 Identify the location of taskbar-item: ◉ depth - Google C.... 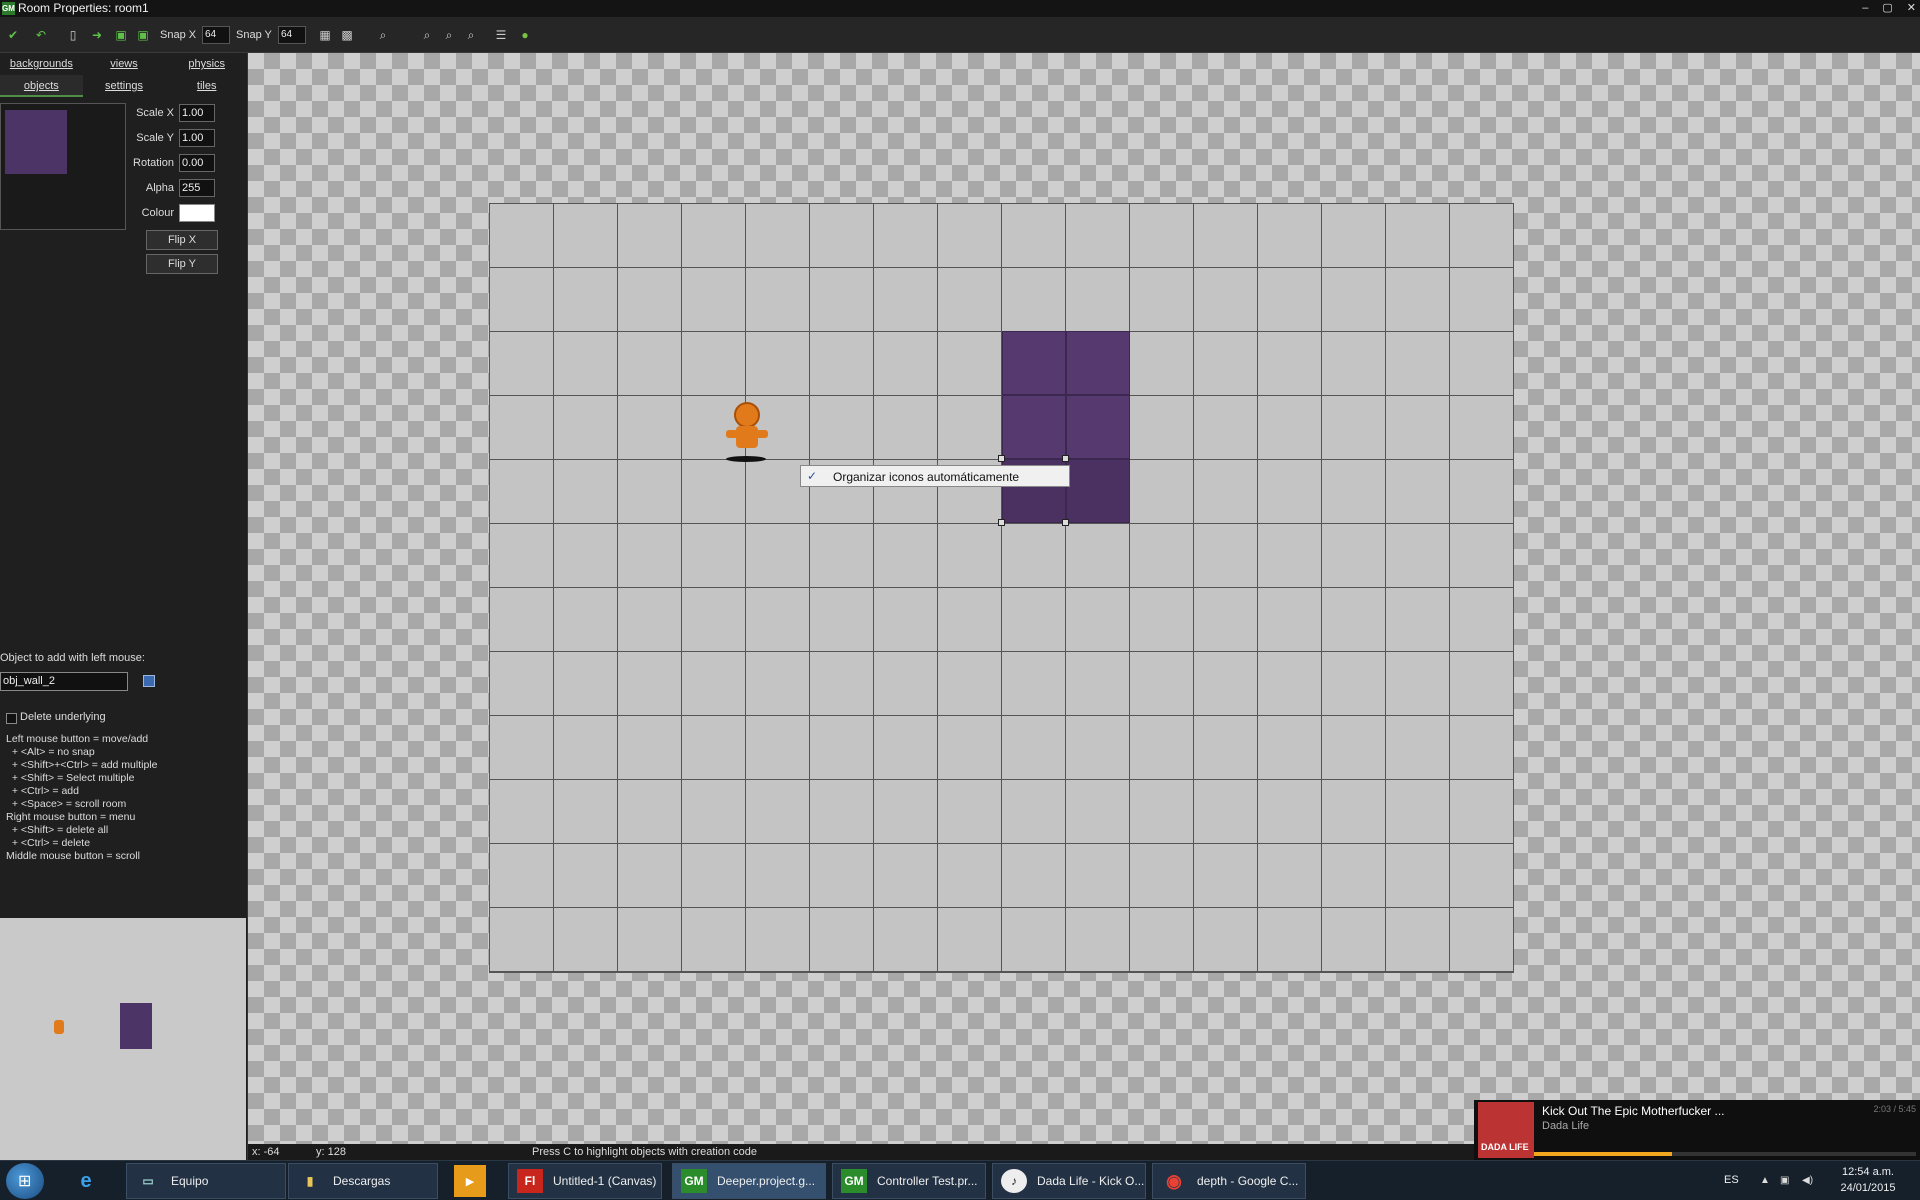
(1229, 1181).